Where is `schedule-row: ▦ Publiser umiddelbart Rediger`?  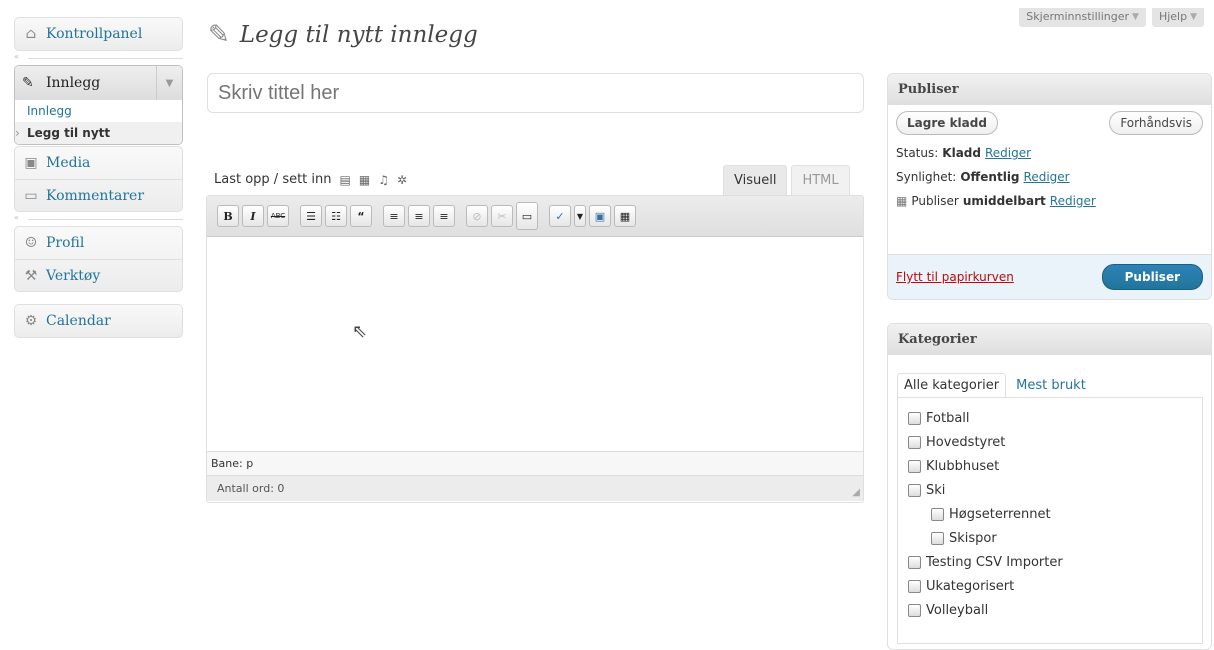 schedule-row: ▦ Publiser umiddelbart Rediger is located at coordinates (1049, 201).